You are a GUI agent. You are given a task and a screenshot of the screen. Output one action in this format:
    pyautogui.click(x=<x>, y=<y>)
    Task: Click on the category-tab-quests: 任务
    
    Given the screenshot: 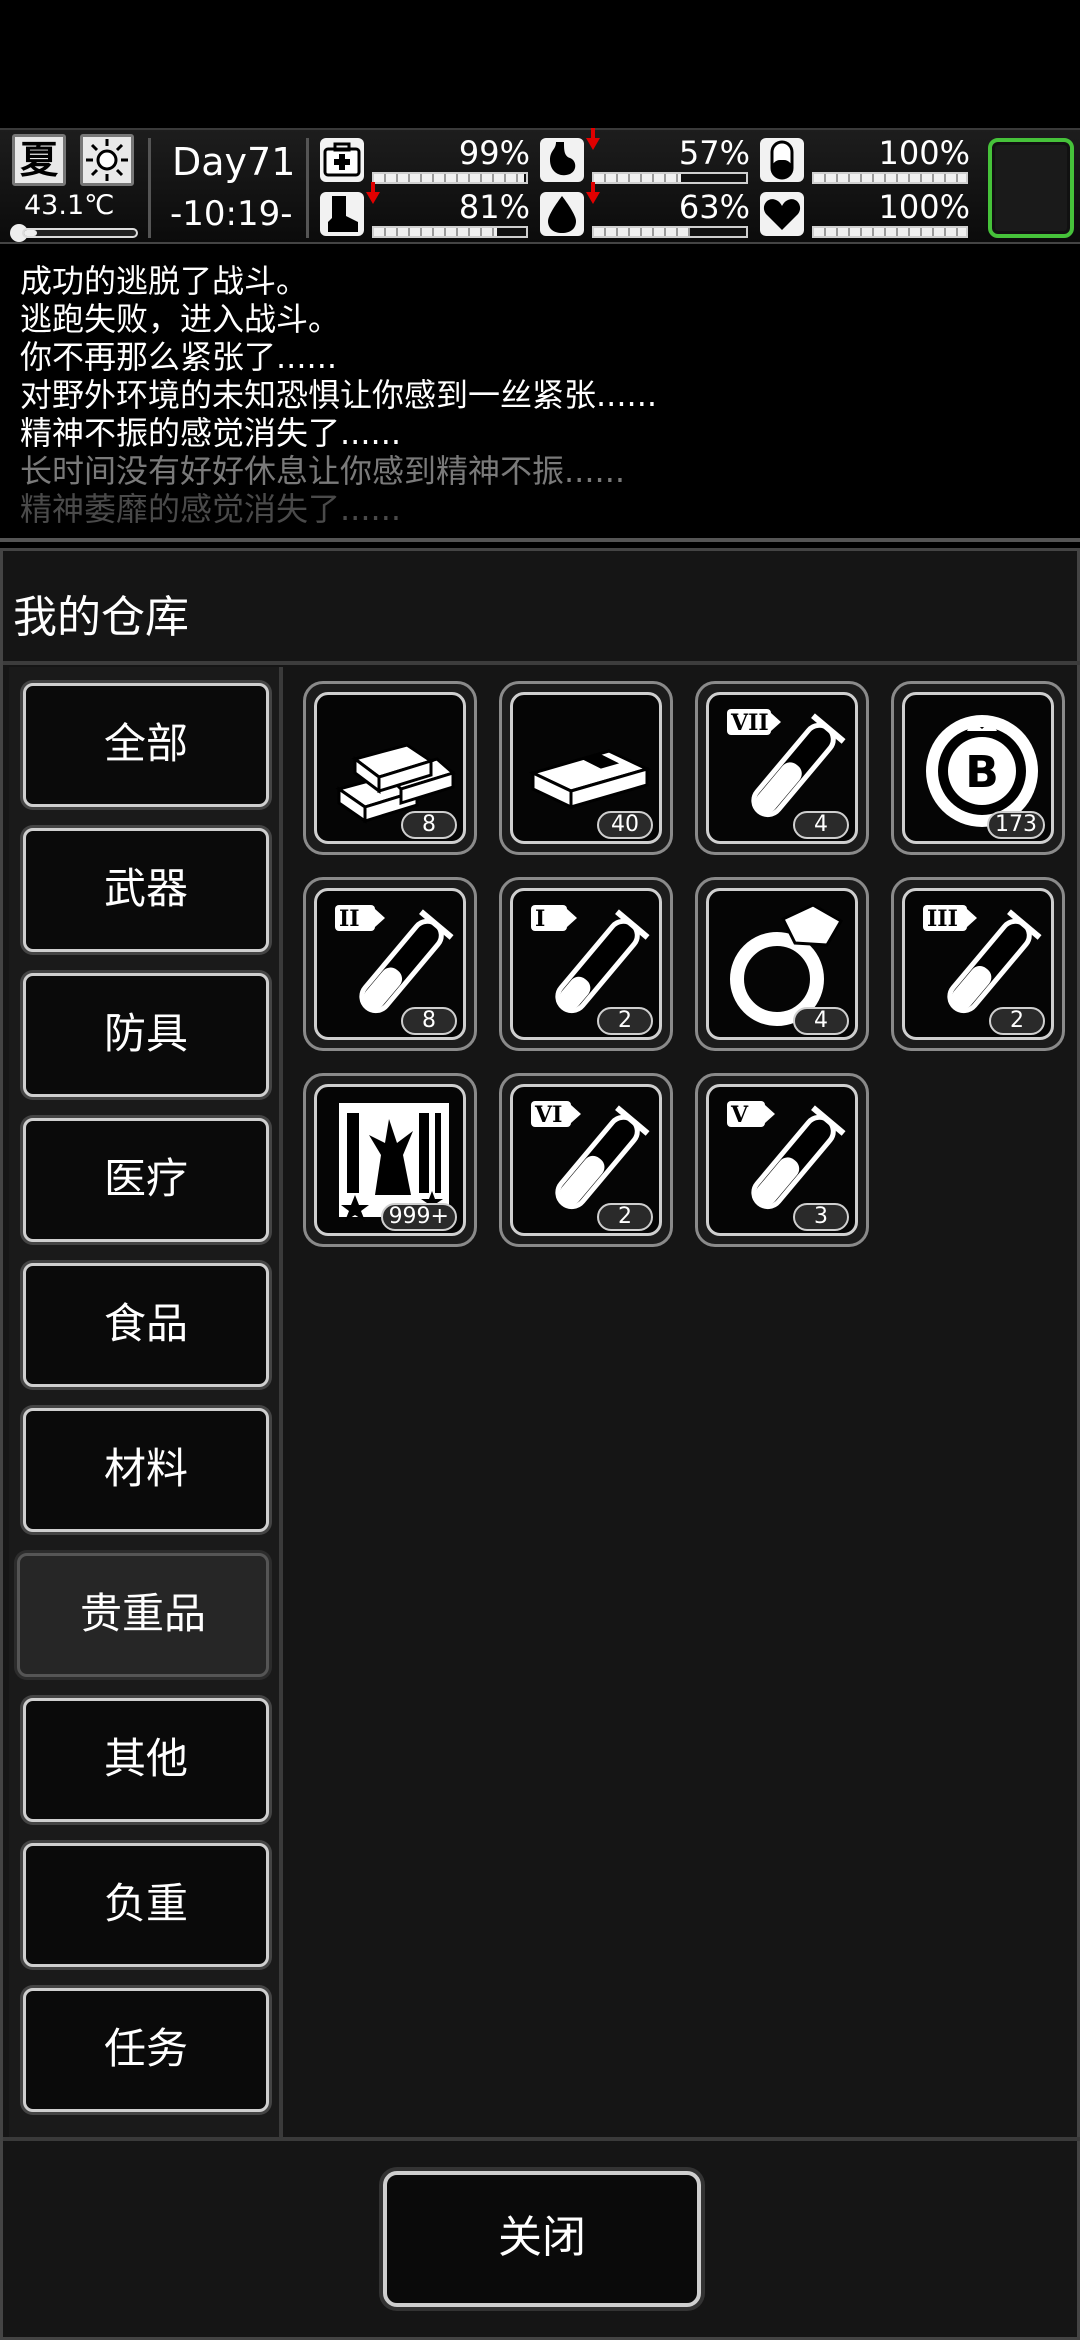 What is the action you would take?
    pyautogui.click(x=146, y=2050)
    